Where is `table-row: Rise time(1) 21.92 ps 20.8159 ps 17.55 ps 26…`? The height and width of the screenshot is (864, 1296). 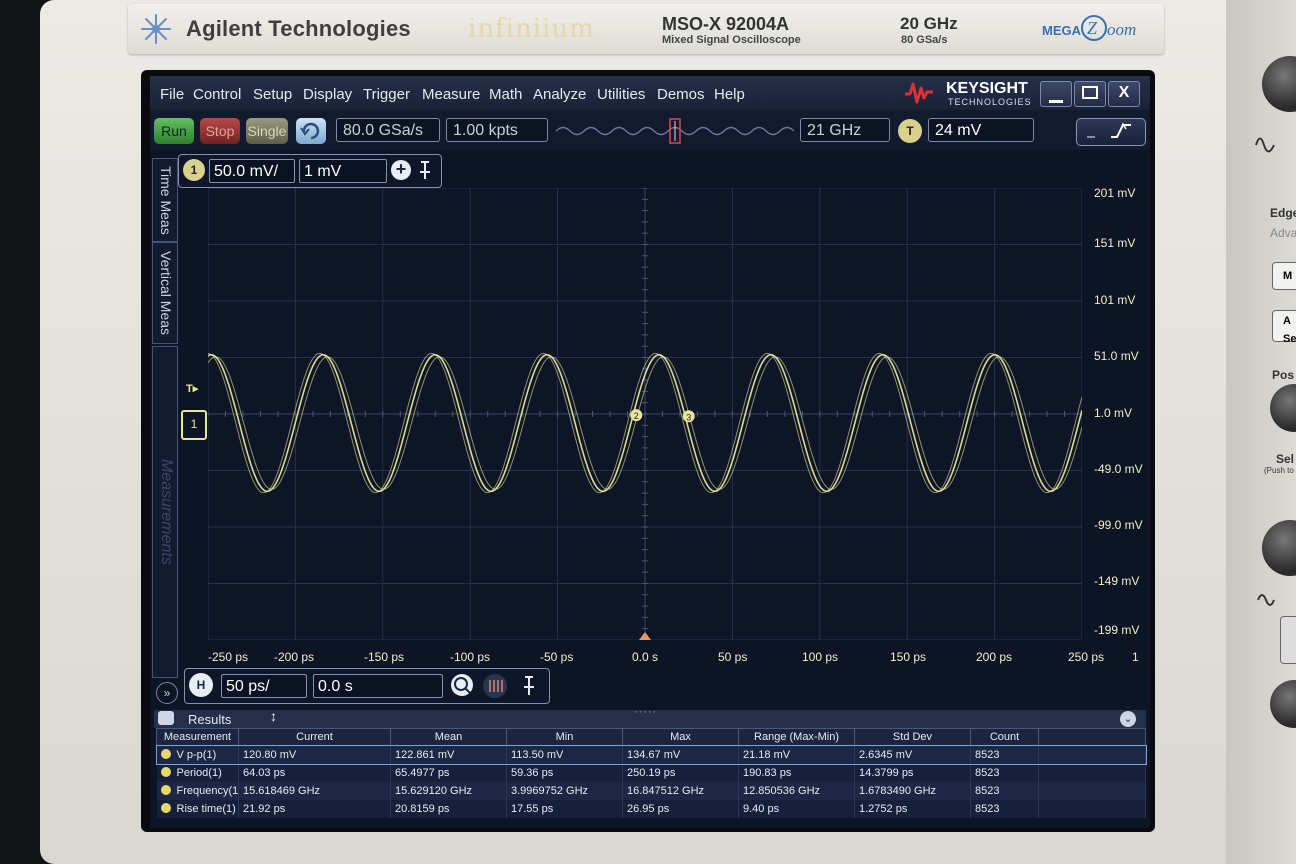 table-row: Rise time(1) 21.92 ps 20.8159 ps 17.55 ps 26… is located at coordinates (651, 809).